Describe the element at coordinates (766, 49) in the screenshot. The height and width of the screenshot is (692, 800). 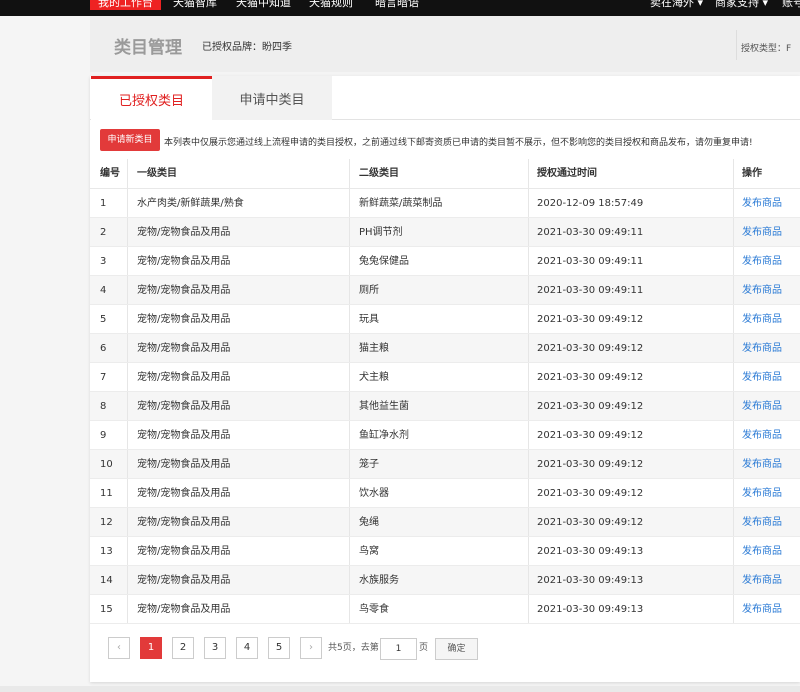
I see `auth-type-label: 授权类型：F` at that location.